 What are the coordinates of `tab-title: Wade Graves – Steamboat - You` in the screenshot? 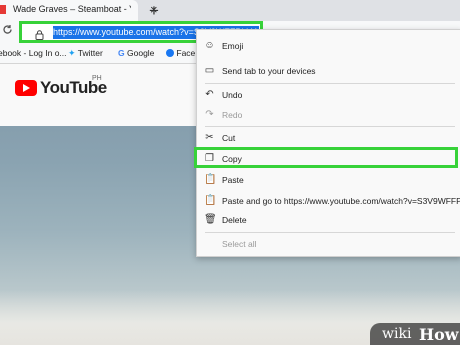 It's located at (72, 9).